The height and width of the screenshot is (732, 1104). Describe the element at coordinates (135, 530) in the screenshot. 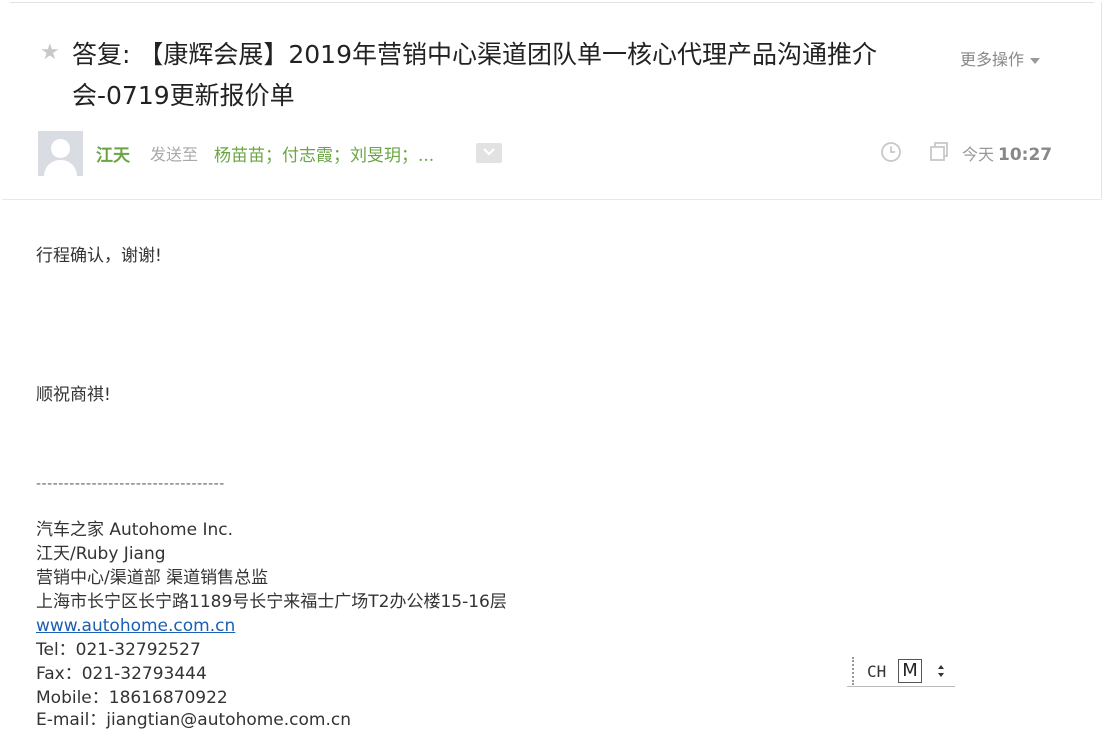

I see `signature-company: 汽车之家 Autohome Inc.` at that location.